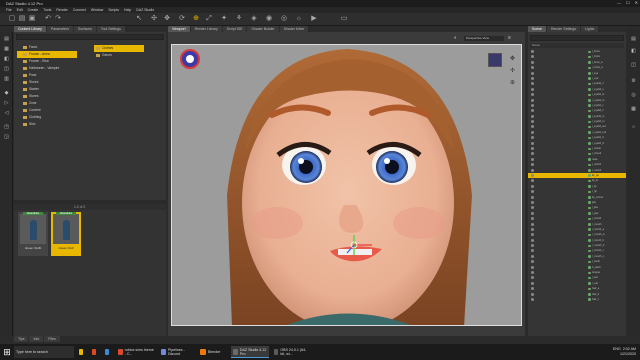 The width and height of the screenshot is (640, 360). I want to click on tree-item: Pose, so click(47, 75).